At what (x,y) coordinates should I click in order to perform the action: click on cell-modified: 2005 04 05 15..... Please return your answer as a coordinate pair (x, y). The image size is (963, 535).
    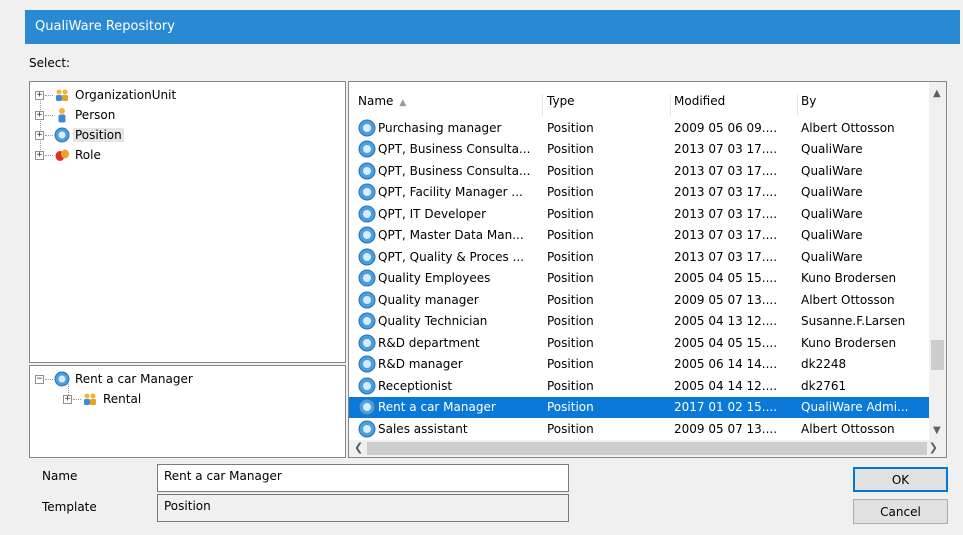
    Looking at the image, I should click on (726, 342).